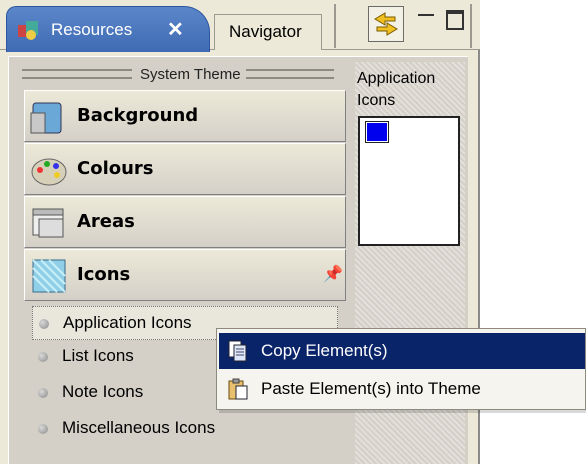  Describe the element at coordinates (237, 351) in the screenshot. I see `copy-icon` at that location.